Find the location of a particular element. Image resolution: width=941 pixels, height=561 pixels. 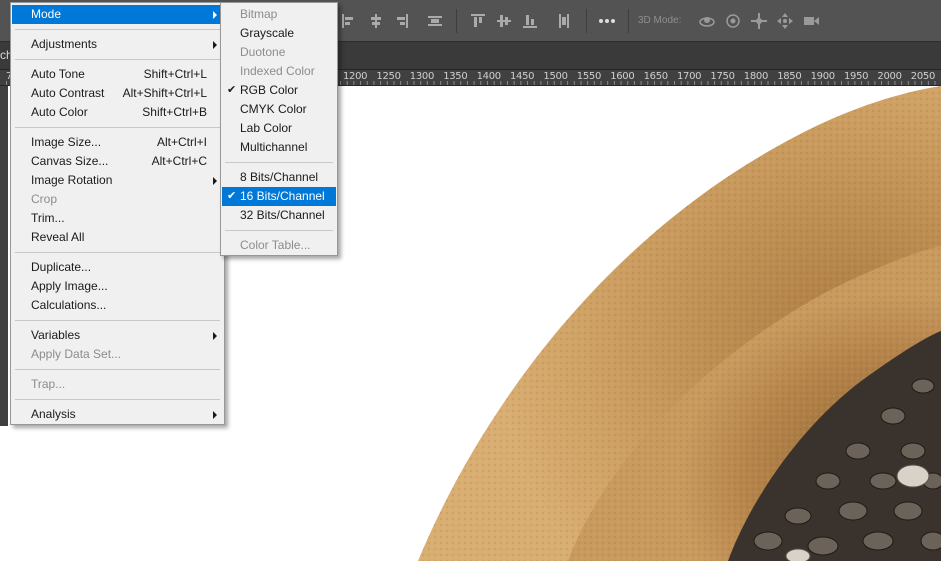

menu-item-label: 16 Bits/Channel is located at coordinates (282, 196).